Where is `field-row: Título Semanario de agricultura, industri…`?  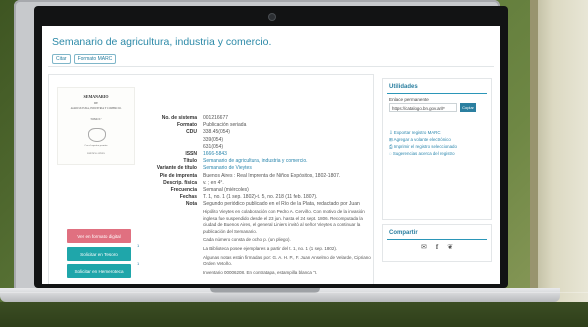
field-row: Título Semanario de agricultura, industri… is located at coordinates (260, 161).